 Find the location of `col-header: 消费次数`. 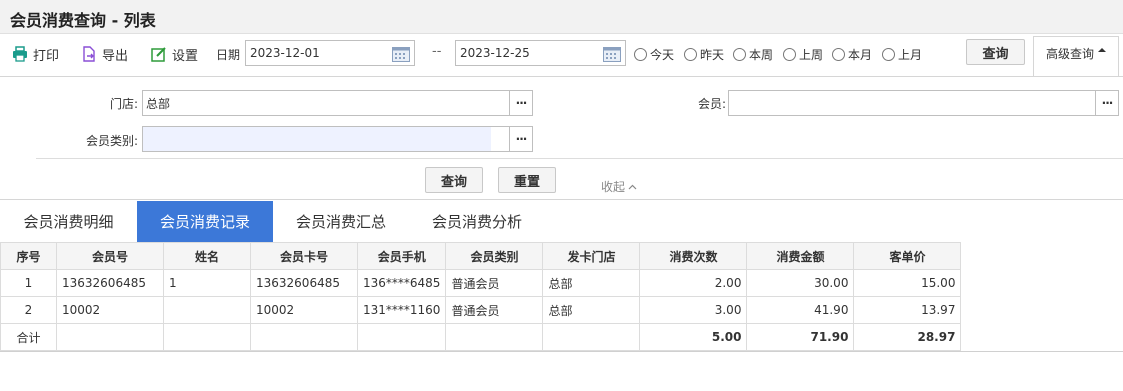

col-header: 消费次数 is located at coordinates (693, 256).